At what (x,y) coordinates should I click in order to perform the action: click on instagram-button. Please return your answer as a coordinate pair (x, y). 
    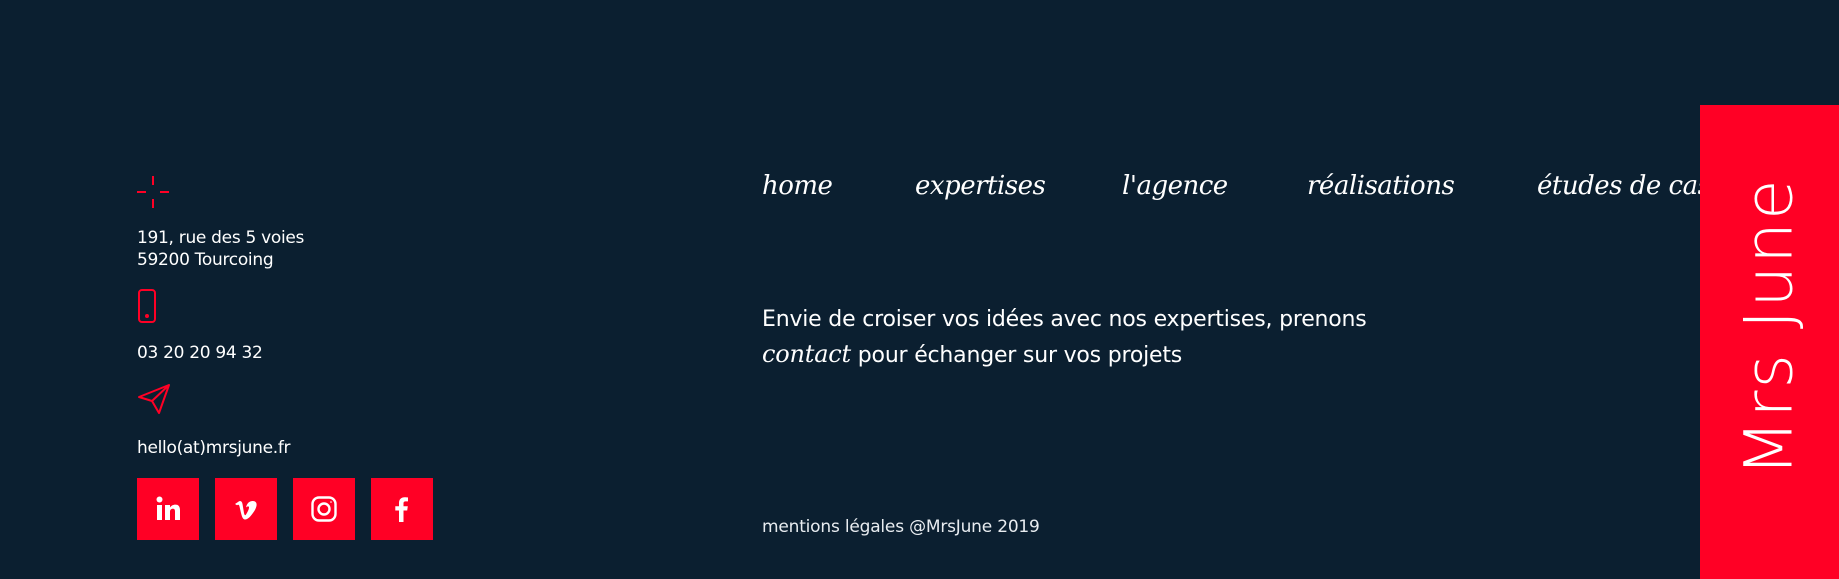
    Looking at the image, I should click on (324, 509).